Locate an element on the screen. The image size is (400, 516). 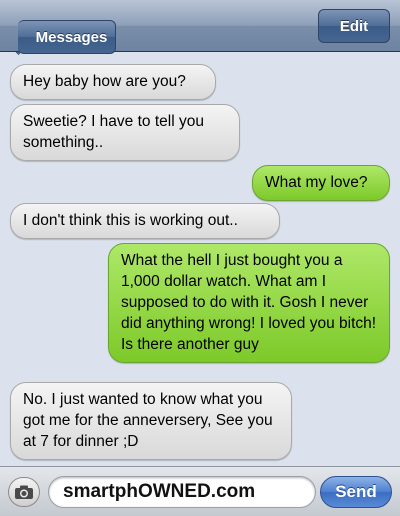
message-bubble-received: I don't think this is working out.. is located at coordinates (145, 221).